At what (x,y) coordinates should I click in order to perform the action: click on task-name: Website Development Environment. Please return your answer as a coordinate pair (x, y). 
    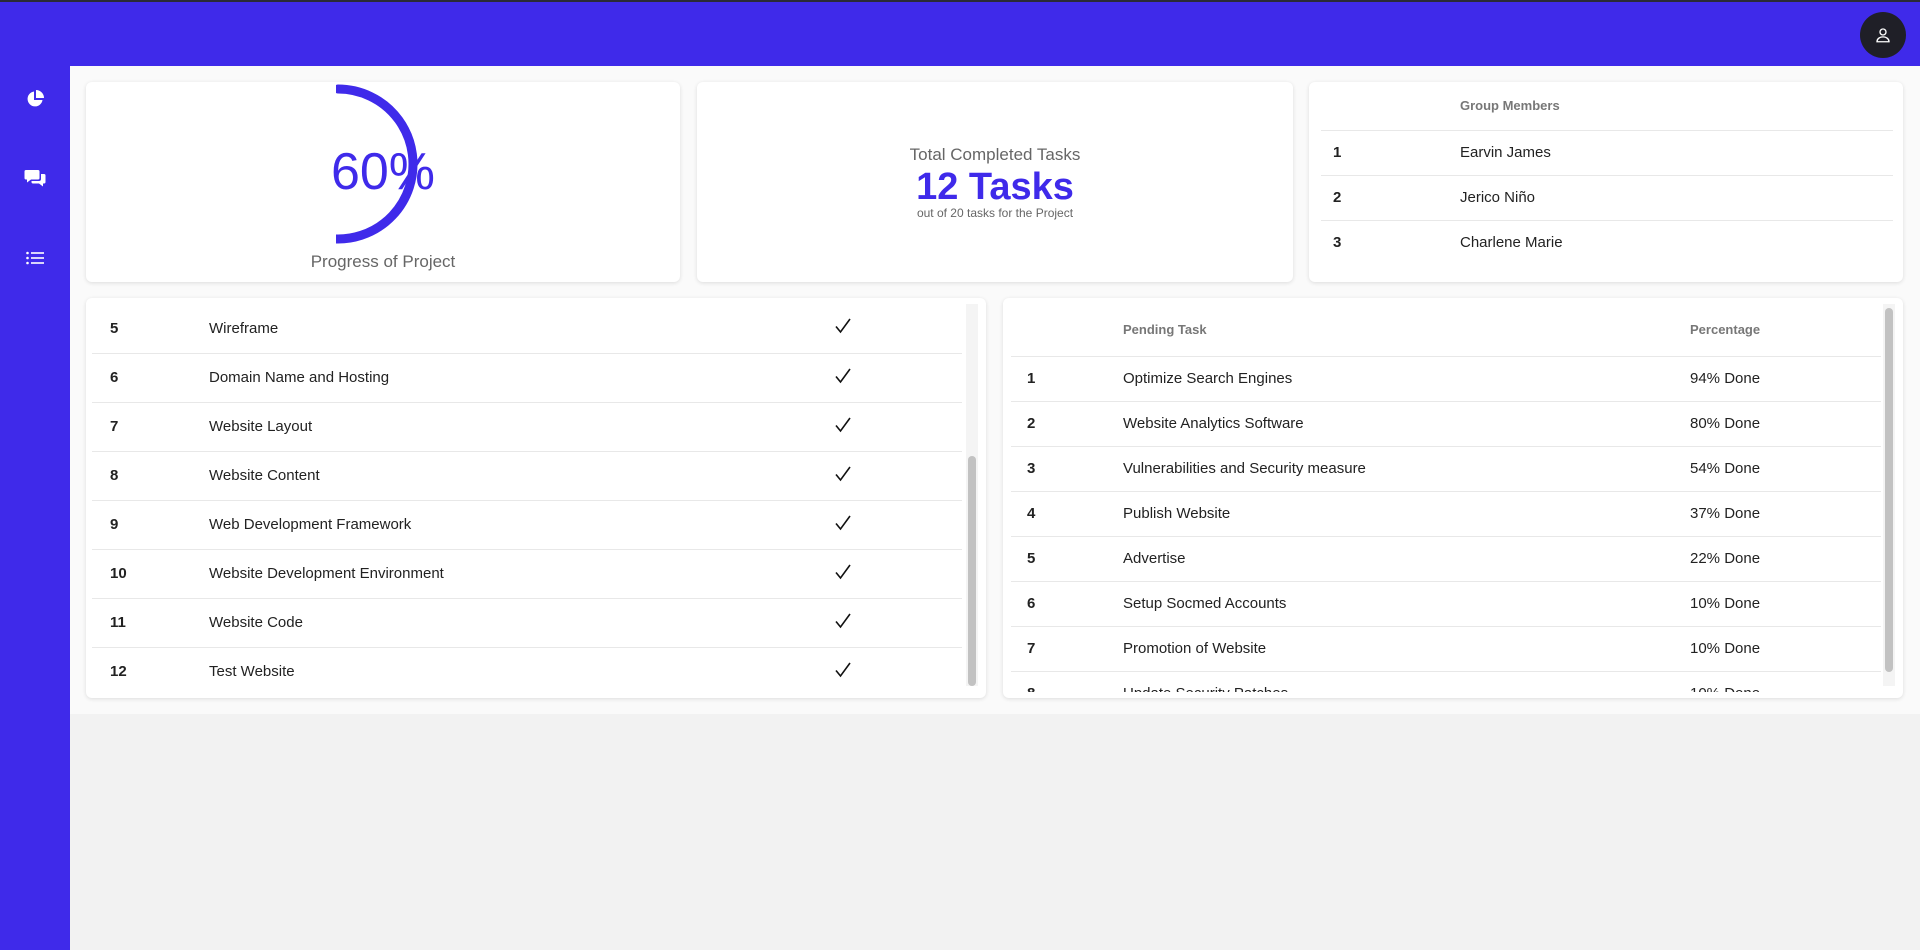
    Looking at the image, I should click on (326, 573).